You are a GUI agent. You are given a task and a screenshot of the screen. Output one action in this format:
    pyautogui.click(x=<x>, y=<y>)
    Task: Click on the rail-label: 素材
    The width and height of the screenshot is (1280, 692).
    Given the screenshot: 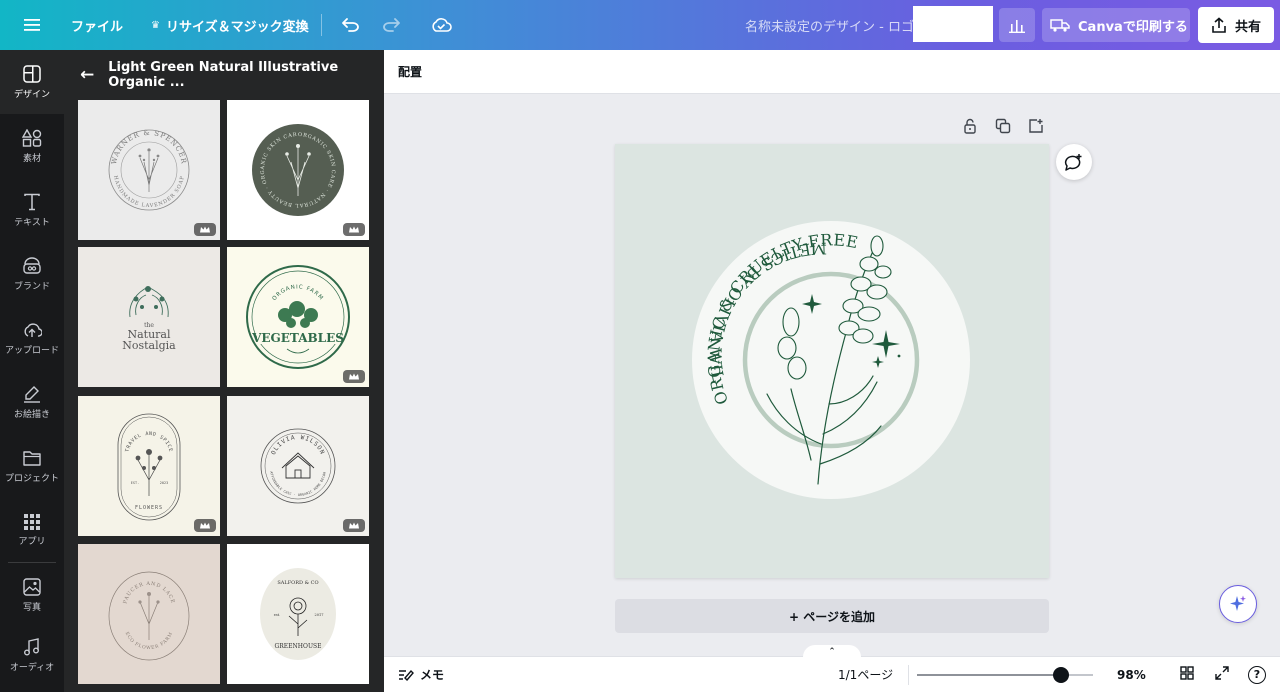 What is the action you would take?
    pyautogui.click(x=31, y=158)
    